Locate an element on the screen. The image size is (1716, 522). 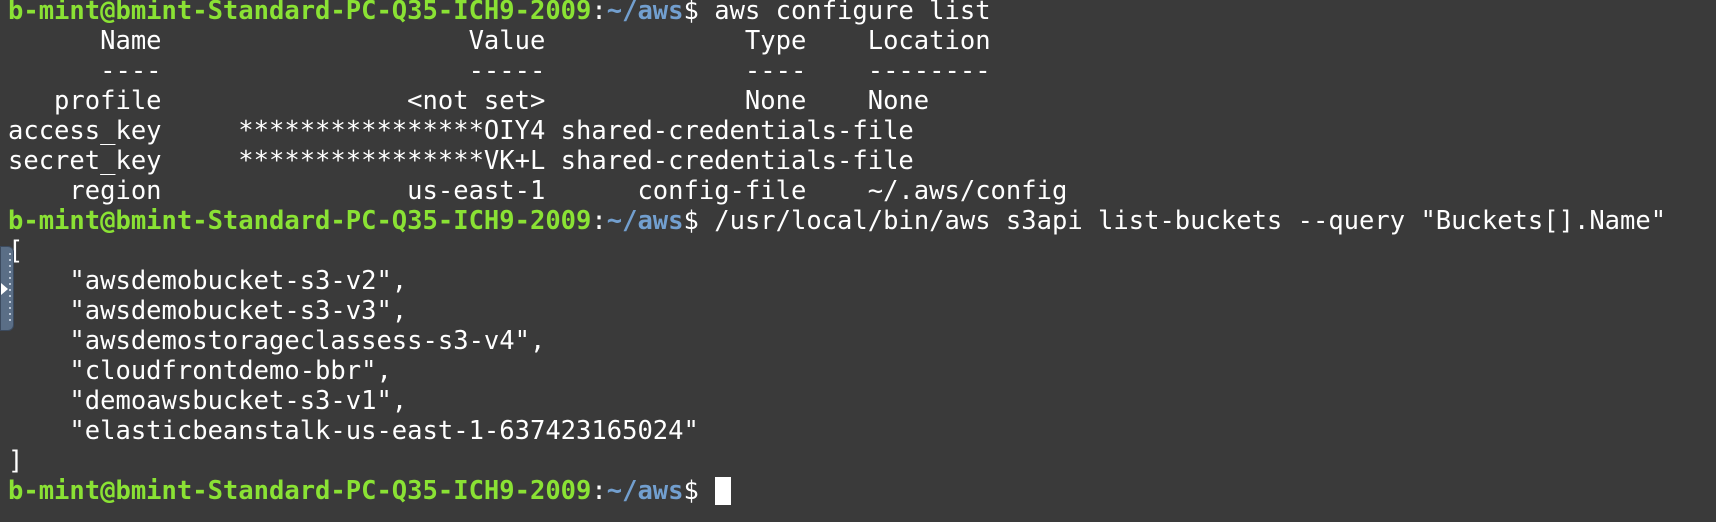
side-panel-handle is located at coordinates (7, 288).